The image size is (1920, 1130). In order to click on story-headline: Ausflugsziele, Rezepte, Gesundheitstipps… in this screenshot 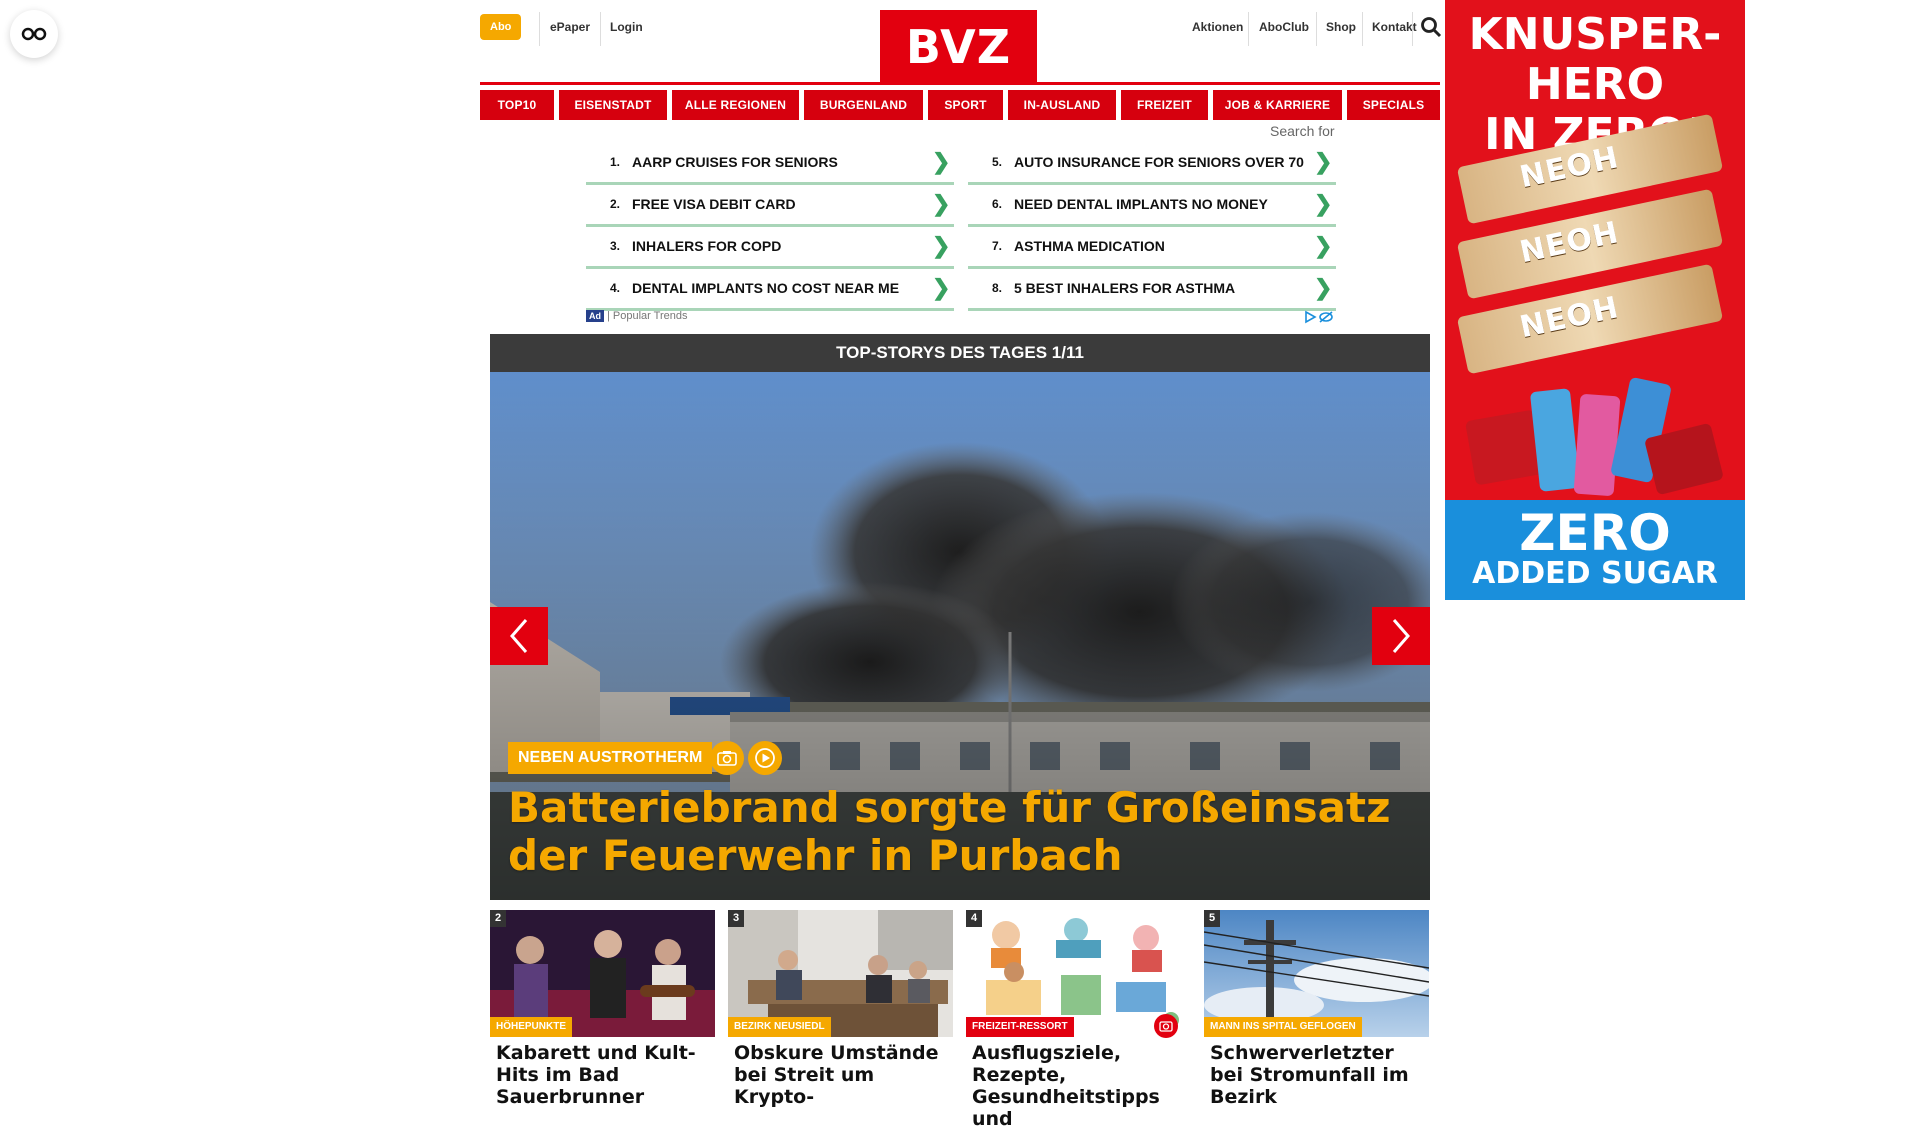, I will do `click(1080, 1086)`.